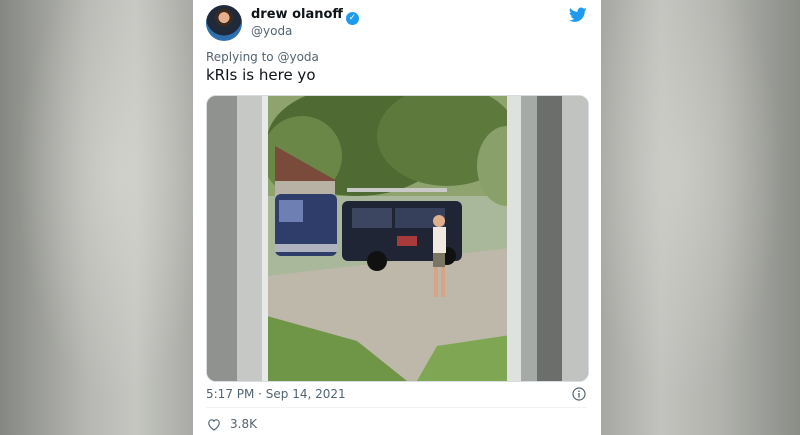 Image resolution: width=800 pixels, height=435 pixels. What do you see at coordinates (243, 424) in the screenshot?
I see `like-count: 3.8K` at bounding box center [243, 424].